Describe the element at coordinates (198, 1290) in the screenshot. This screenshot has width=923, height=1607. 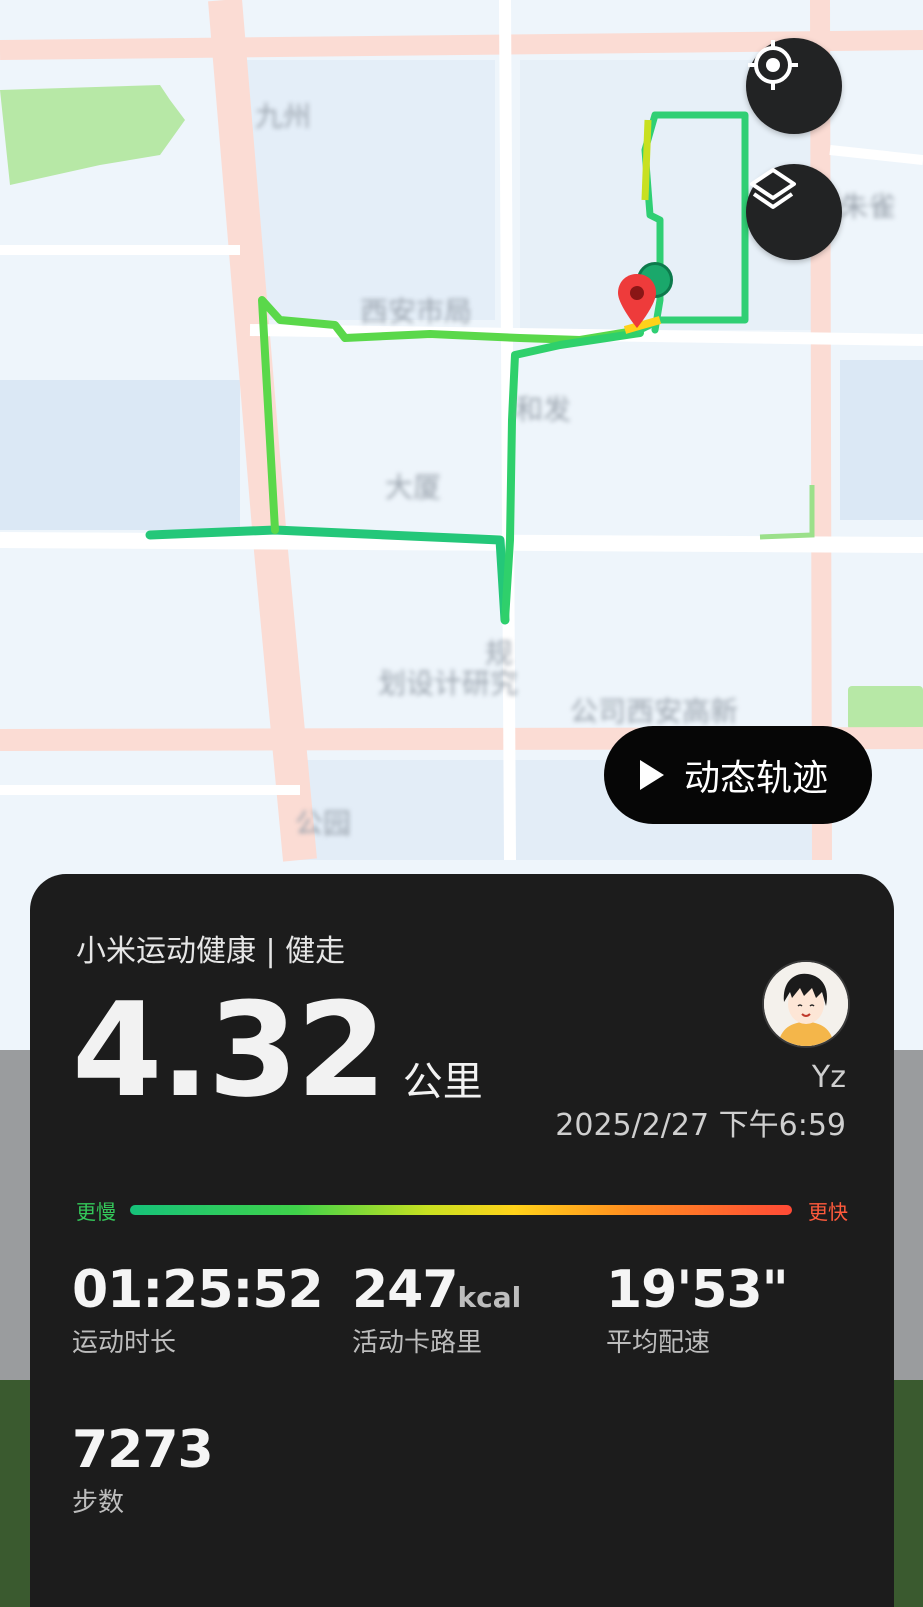
I see `stat-value: 01:25:52` at that location.